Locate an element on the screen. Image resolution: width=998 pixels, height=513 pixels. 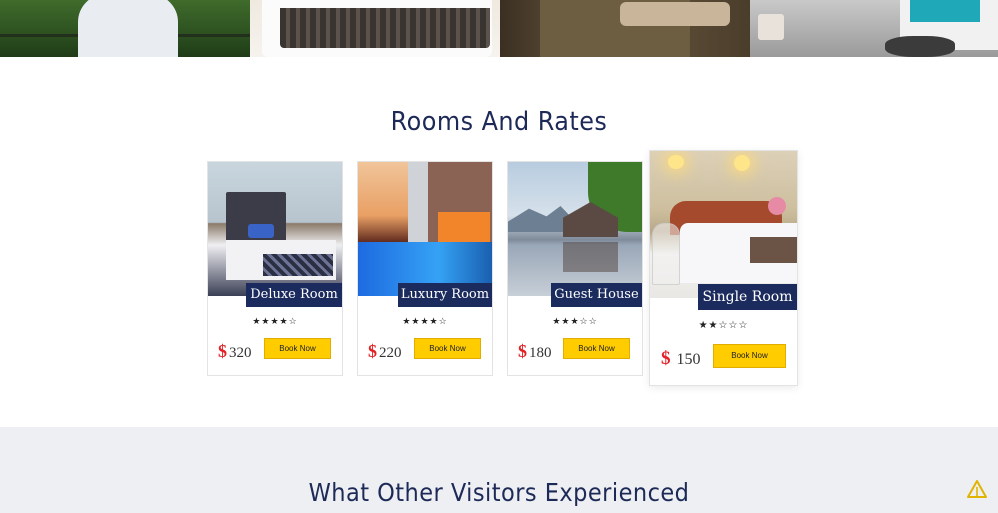
star-rating: ★★★☆☆ is located at coordinates (575, 321).